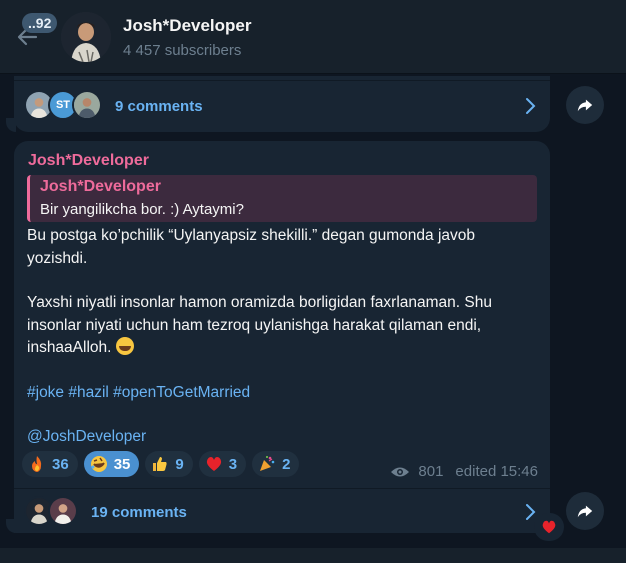  Describe the element at coordinates (50, 464) in the screenshot. I see `reaction-fire: 36` at that location.